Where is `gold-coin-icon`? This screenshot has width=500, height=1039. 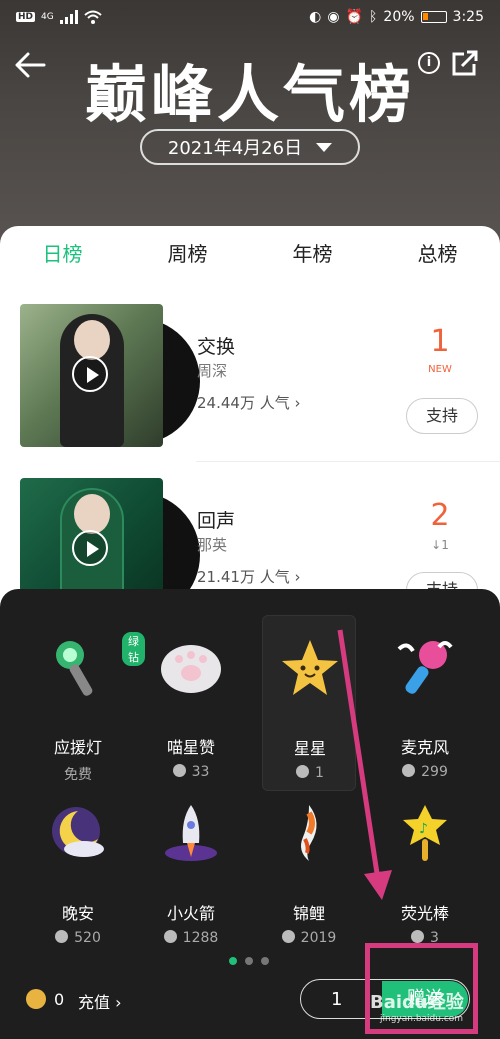 gold-coin-icon is located at coordinates (36, 999).